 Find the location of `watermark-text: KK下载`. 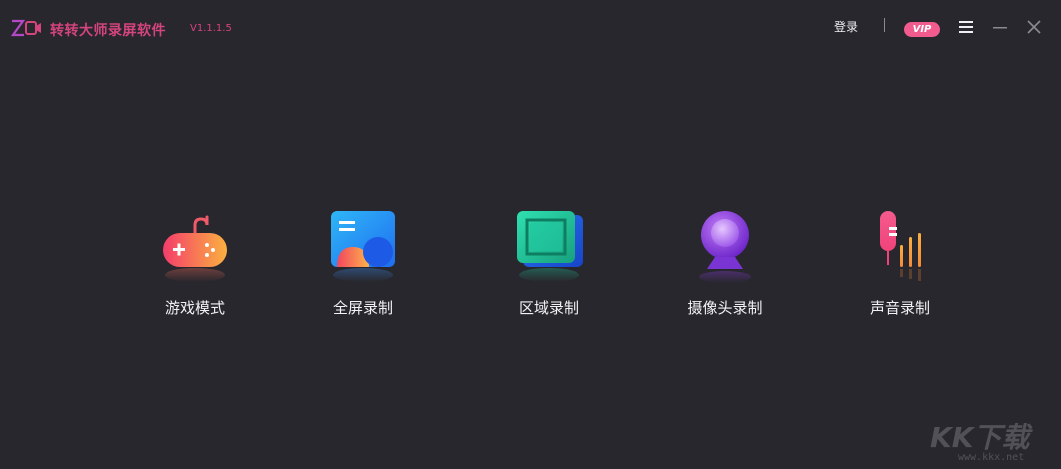

watermark-text: KK下载 is located at coordinates (980, 437).